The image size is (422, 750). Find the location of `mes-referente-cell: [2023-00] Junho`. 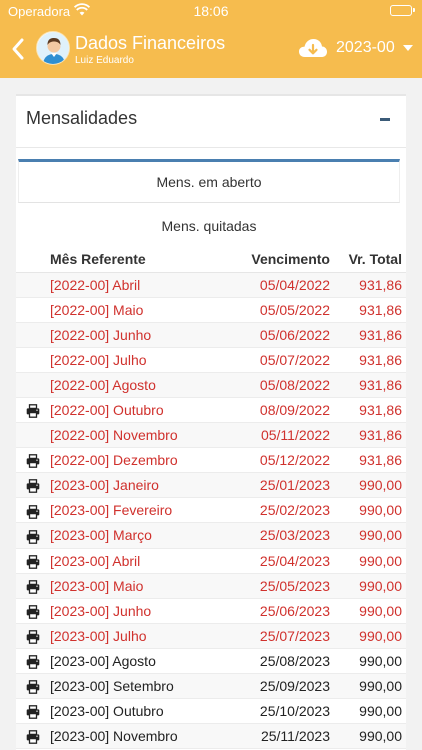

mes-referente-cell: [2023-00] Junho is located at coordinates (133, 611).